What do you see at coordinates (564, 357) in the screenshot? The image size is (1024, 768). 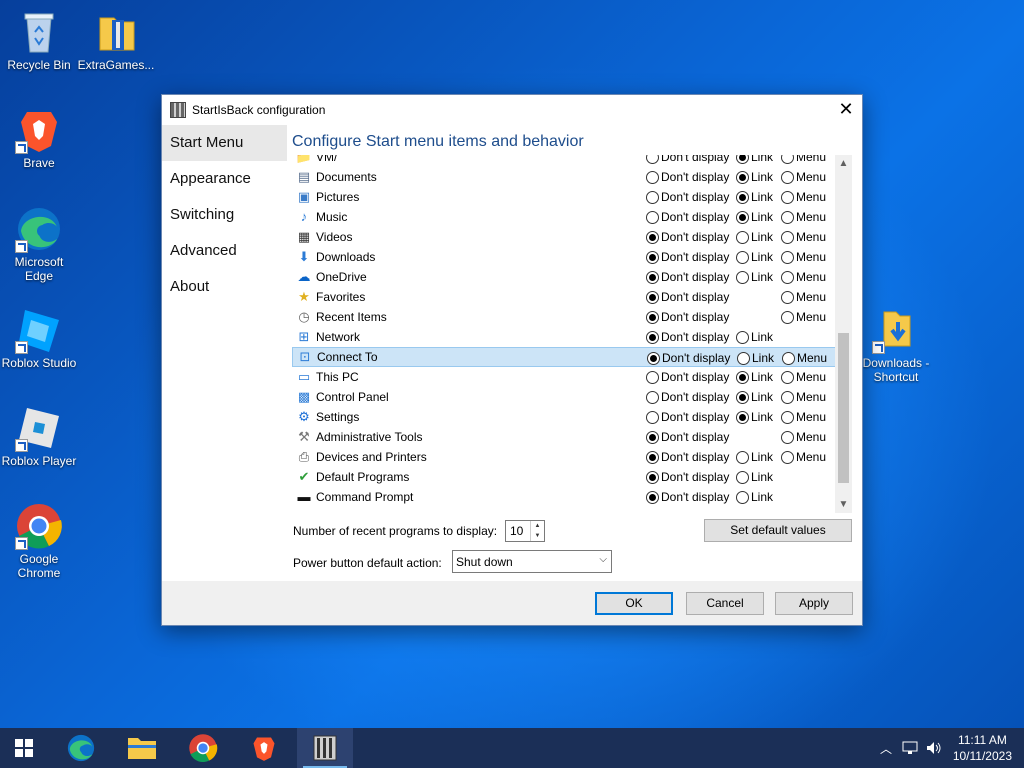 I see `list-item: ⊡ Connect To Don't display Link Menu` at bounding box center [564, 357].